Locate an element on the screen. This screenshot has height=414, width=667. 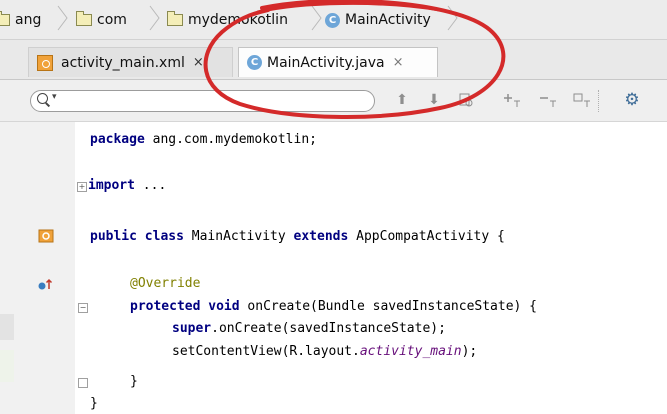
code-line-annotation: @Override is located at coordinates (165, 283).